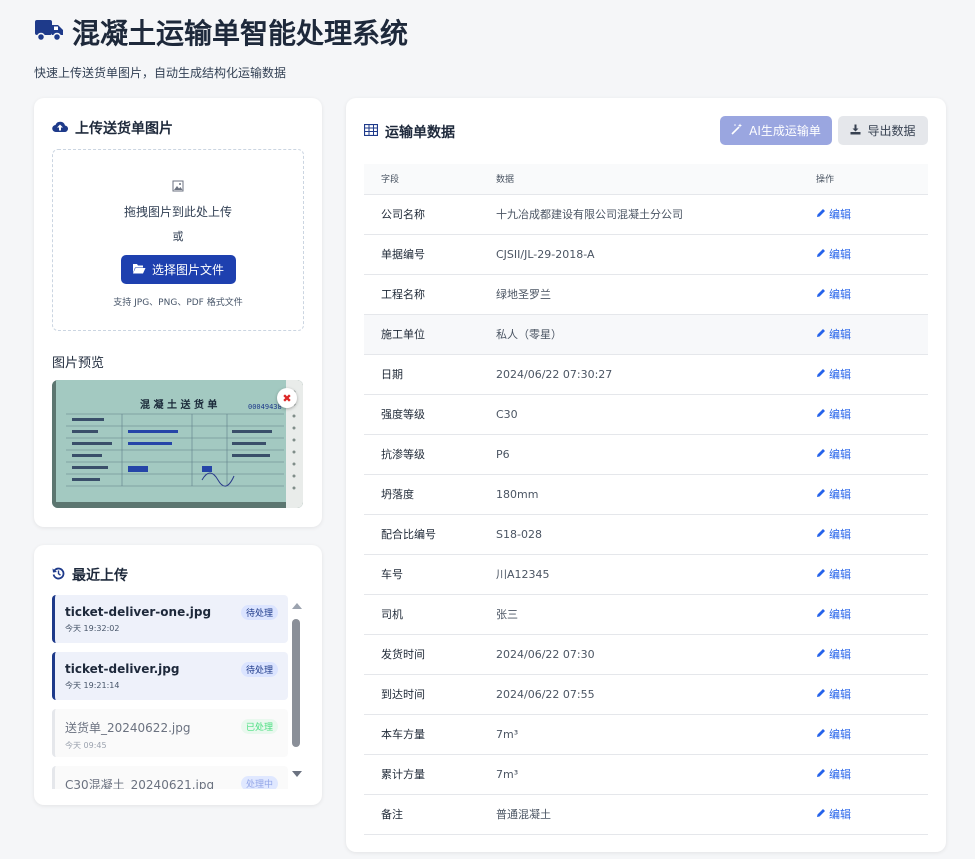  Describe the element at coordinates (259, 669) in the screenshot. I see `status-badge: 待处理` at that location.